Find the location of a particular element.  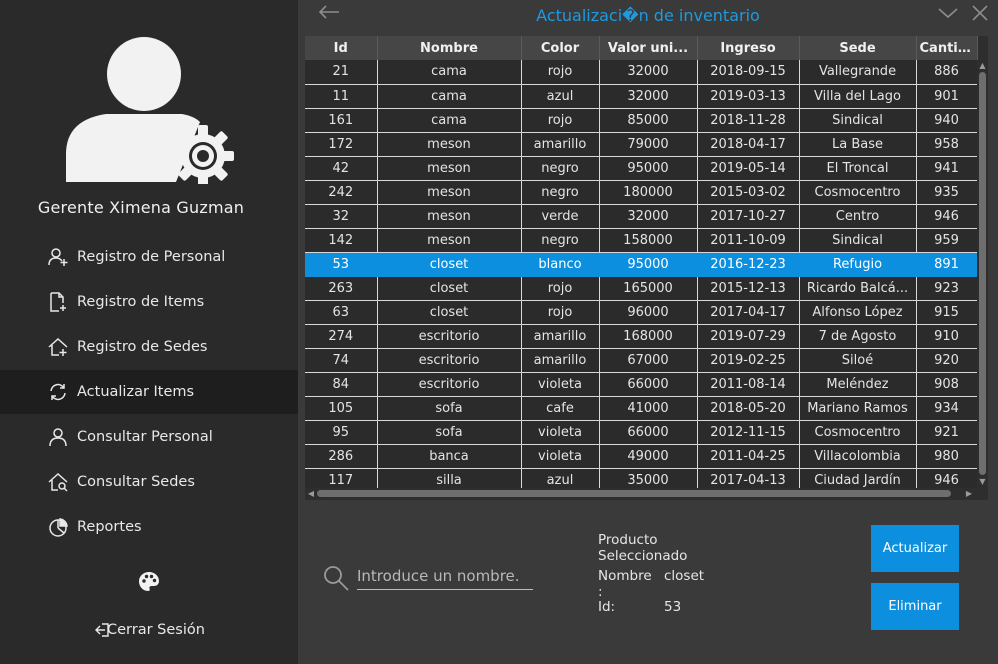

logout-button: Cerrar Sesión is located at coordinates (150, 630).